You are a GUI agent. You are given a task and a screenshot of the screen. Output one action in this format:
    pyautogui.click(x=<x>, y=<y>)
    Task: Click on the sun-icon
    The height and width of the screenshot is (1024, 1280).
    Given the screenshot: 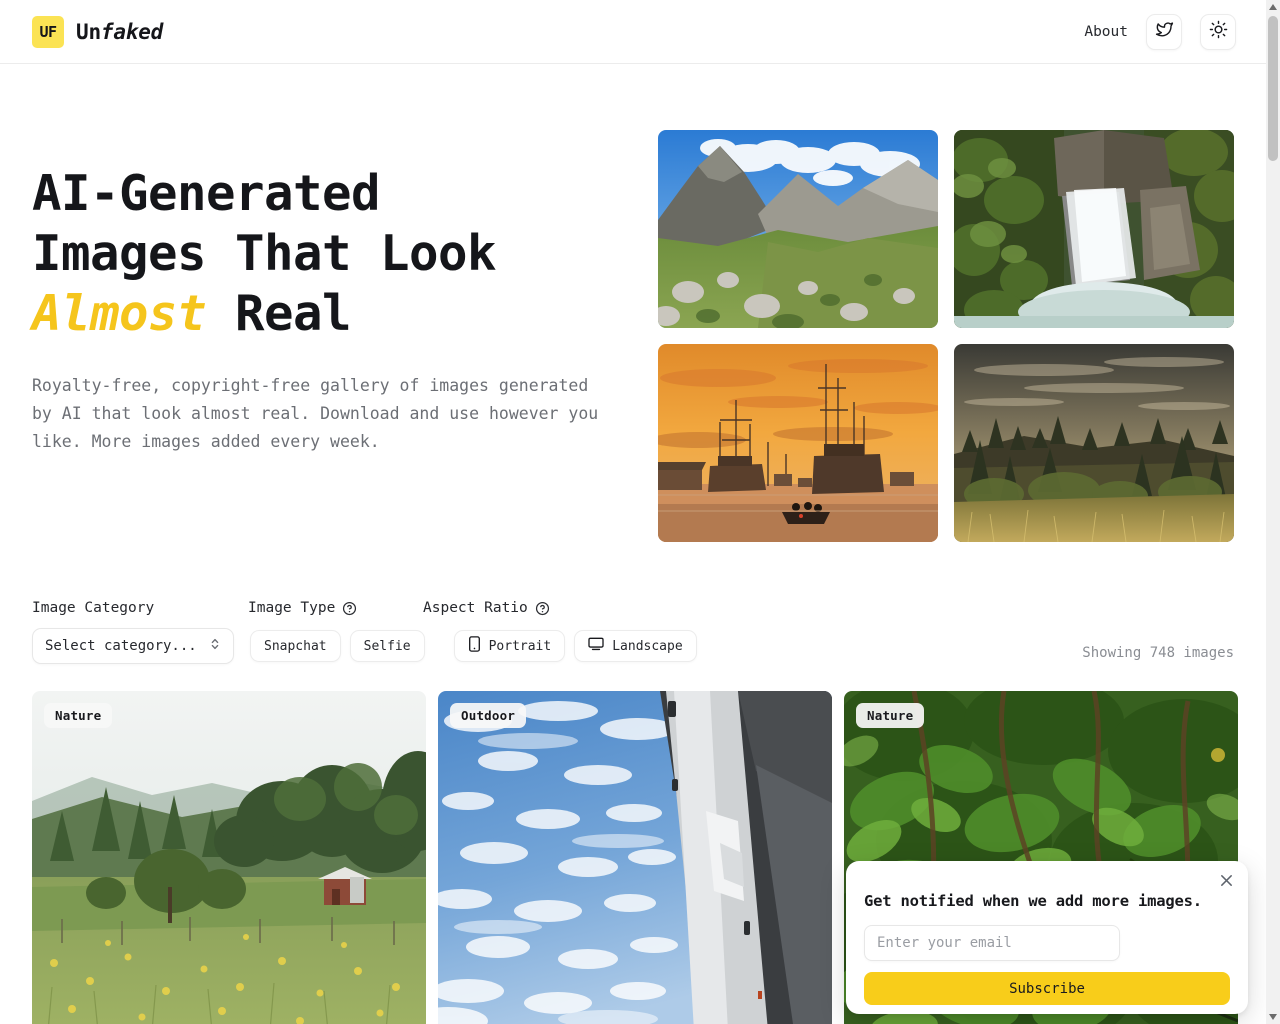 What is the action you would take?
    pyautogui.click(x=1218, y=31)
    